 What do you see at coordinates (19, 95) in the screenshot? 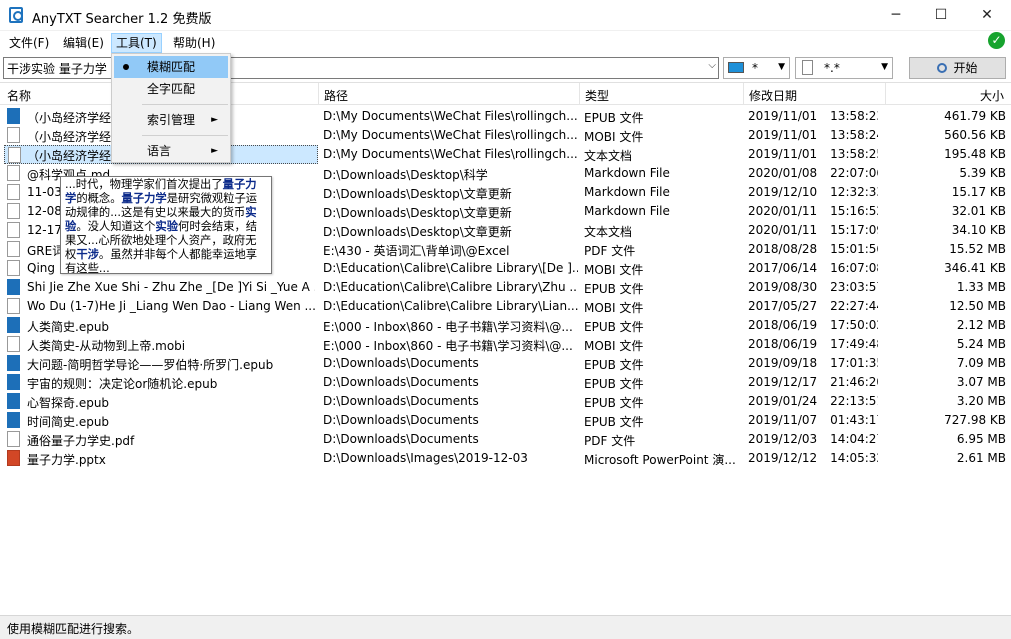
I see `column-header-name: 名称` at bounding box center [19, 95].